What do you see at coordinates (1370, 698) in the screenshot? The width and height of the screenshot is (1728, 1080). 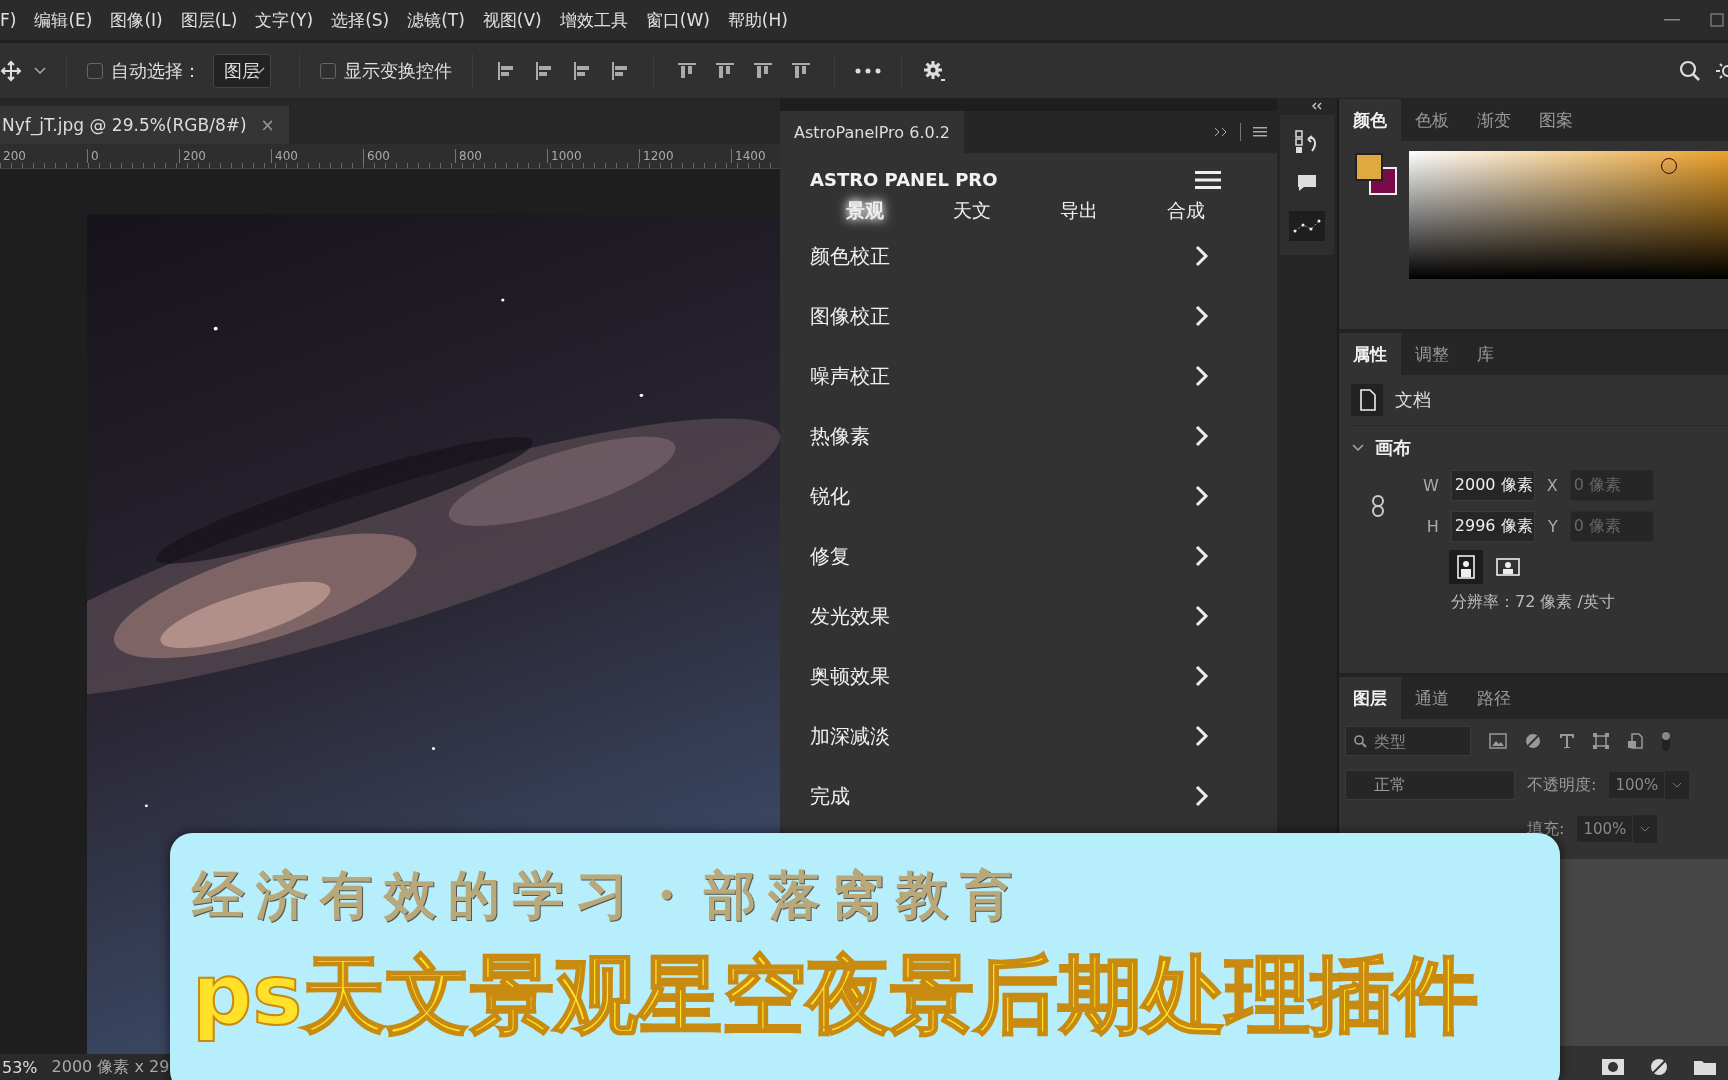 I see `panel-tab: 图层` at bounding box center [1370, 698].